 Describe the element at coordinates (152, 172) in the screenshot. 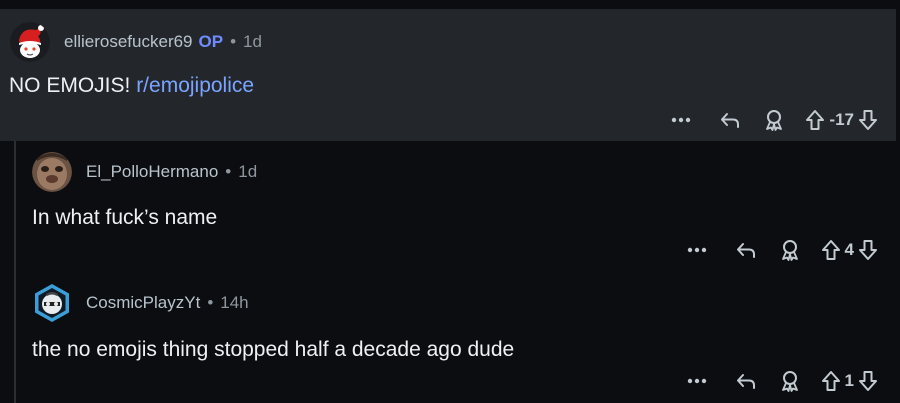

I see `username: El_PolloHermano` at that location.